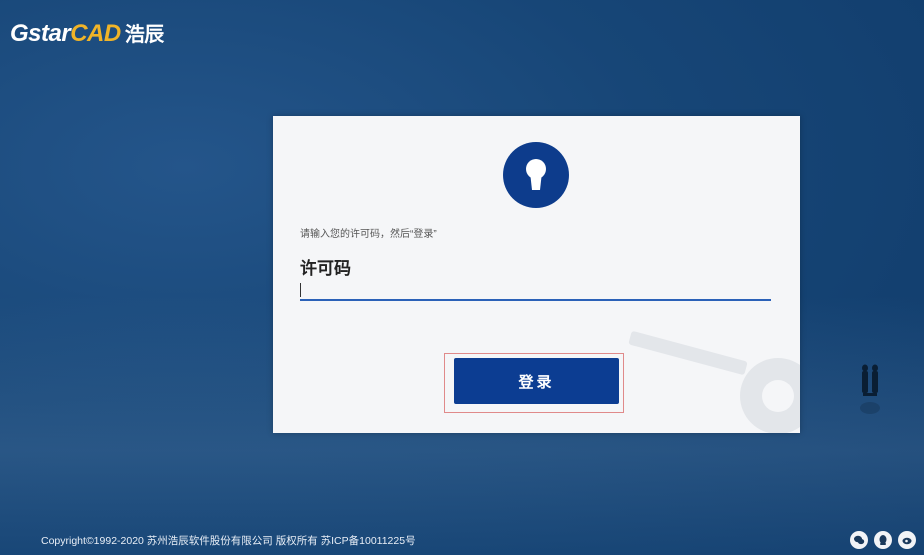  I want to click on text-cursor, so click(300, 290).